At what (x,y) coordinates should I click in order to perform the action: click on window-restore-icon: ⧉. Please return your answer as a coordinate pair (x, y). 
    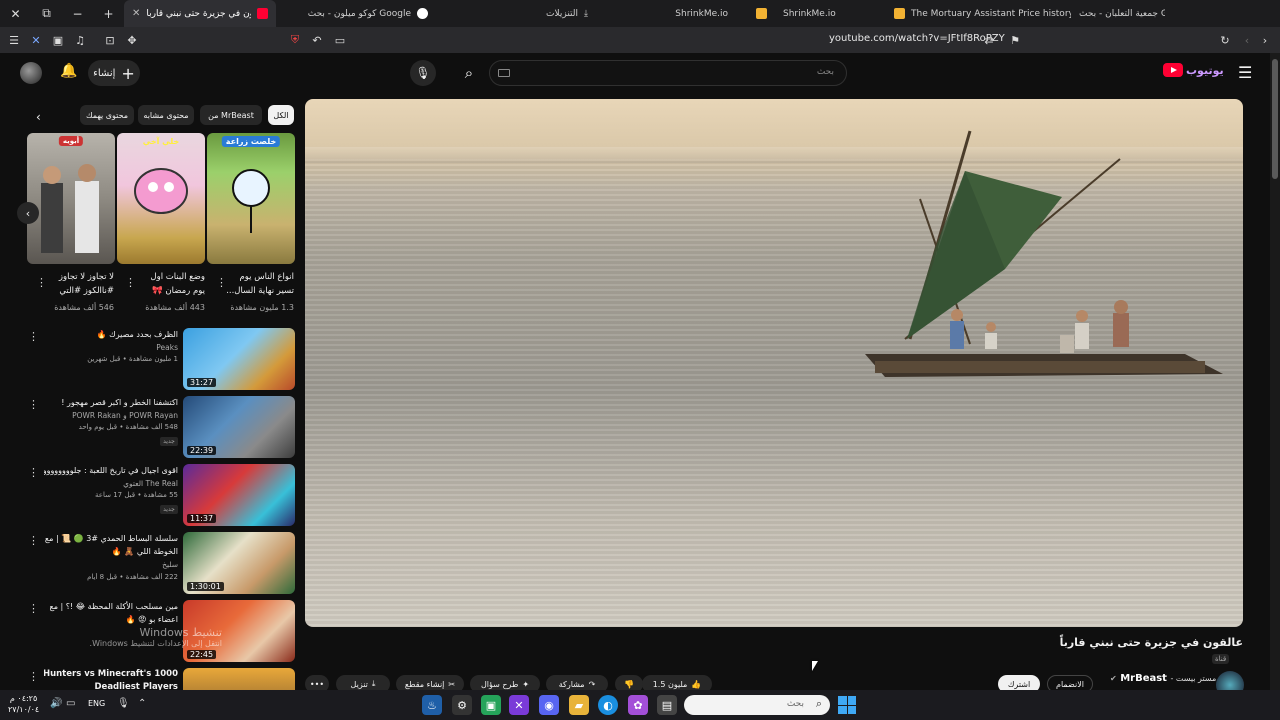
    Looking at the image, I should click on (46, 13).